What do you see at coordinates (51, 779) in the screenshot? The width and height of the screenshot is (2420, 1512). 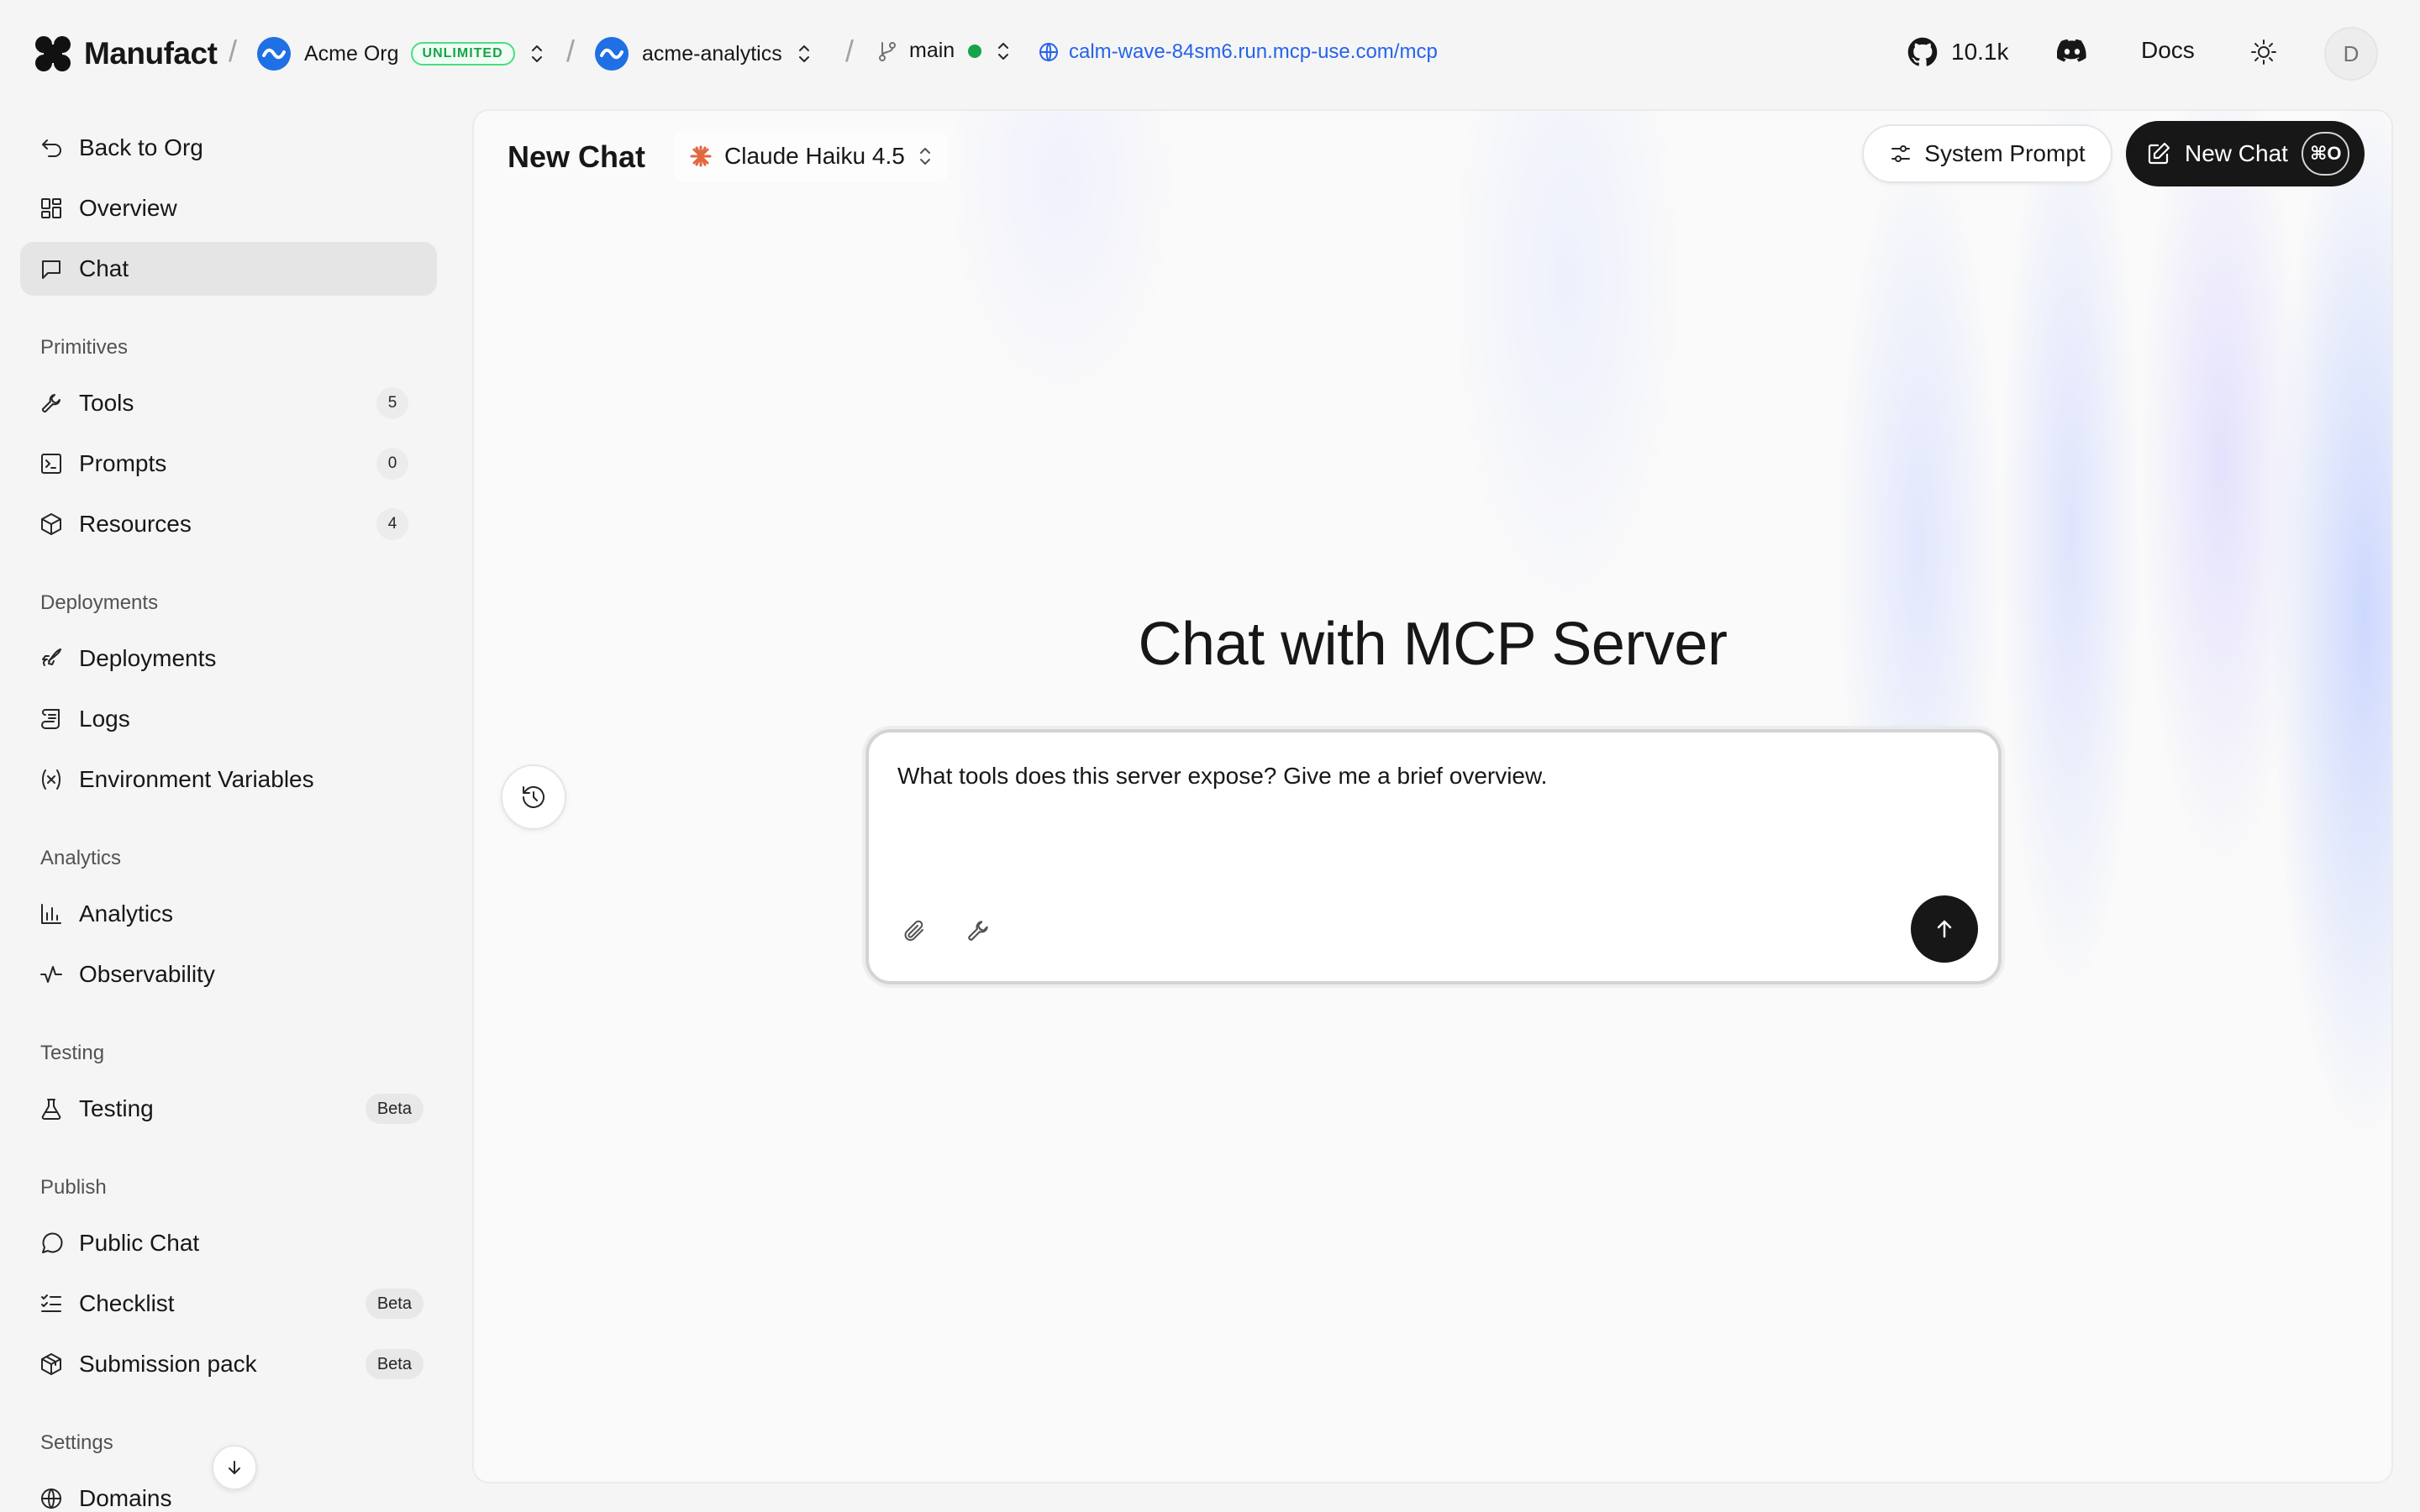 I see `variable-icon` at bounding box center [51, 779].